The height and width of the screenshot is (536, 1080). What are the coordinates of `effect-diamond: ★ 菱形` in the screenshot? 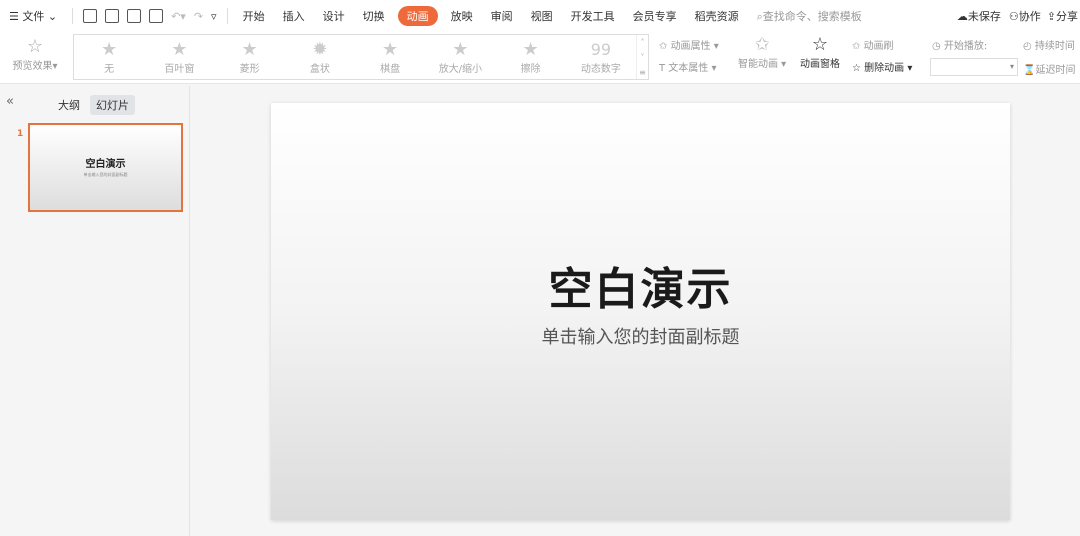 It's located at (250, 57).